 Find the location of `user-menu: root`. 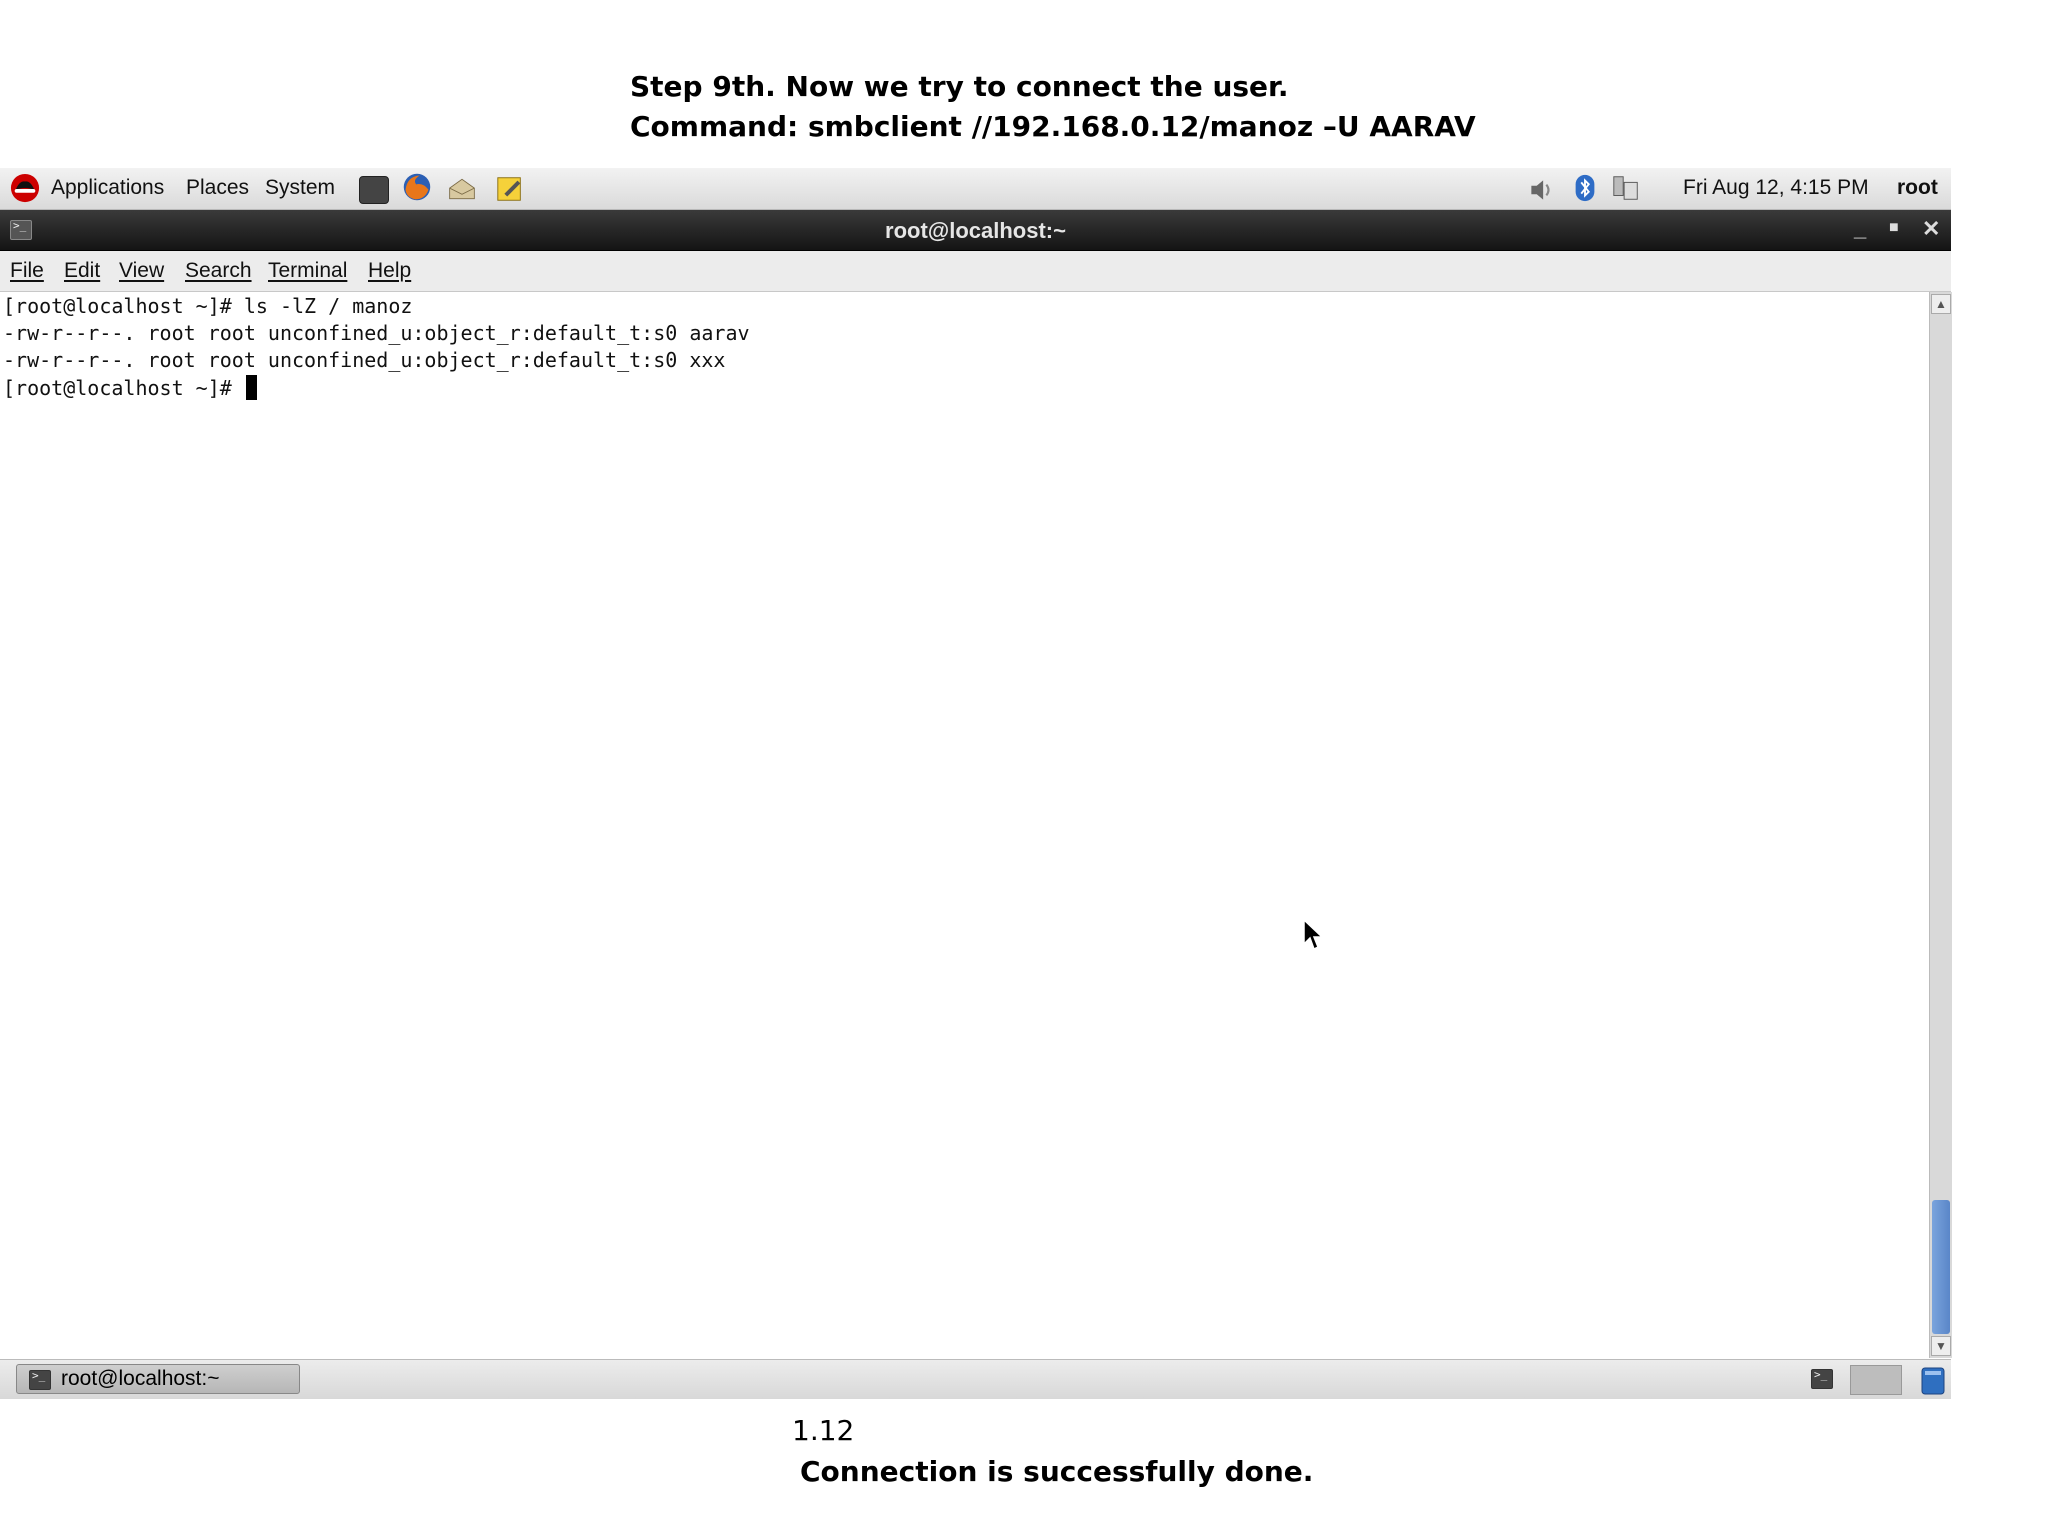

user-menu: root is located at coordinates (1917, 188).